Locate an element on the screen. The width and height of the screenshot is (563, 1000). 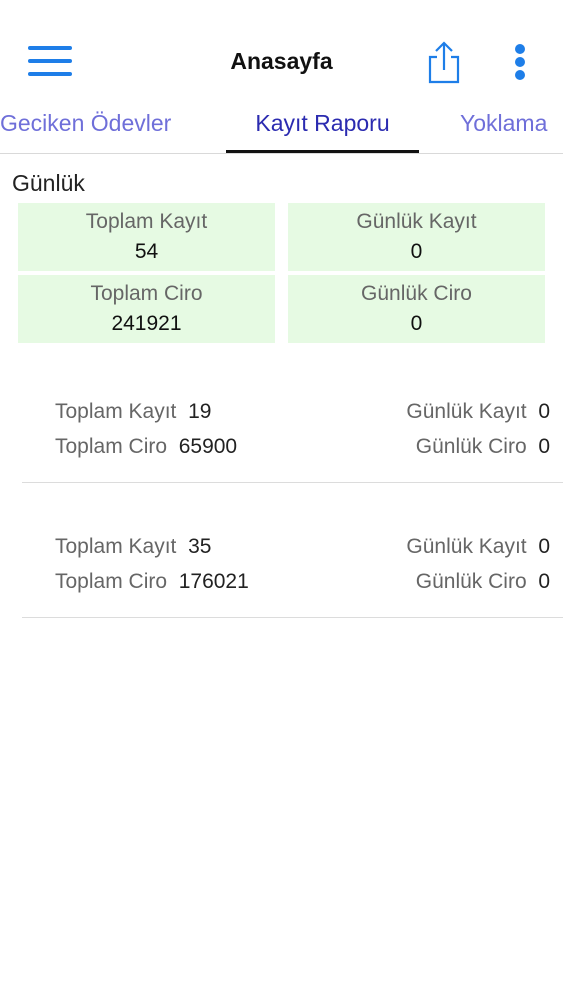
card-value: 54 is located at coordinates (146, 251).